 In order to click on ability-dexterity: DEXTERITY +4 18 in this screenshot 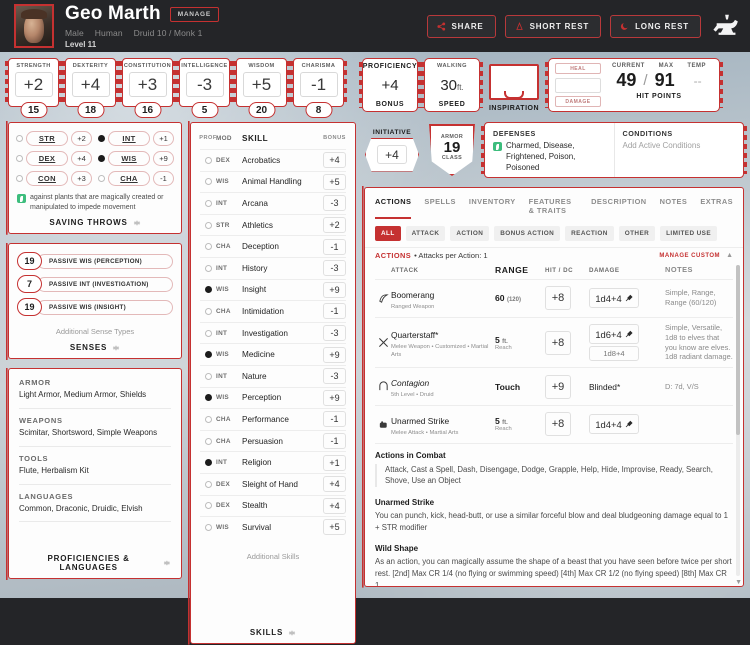, I will do `click(90, 88)`.